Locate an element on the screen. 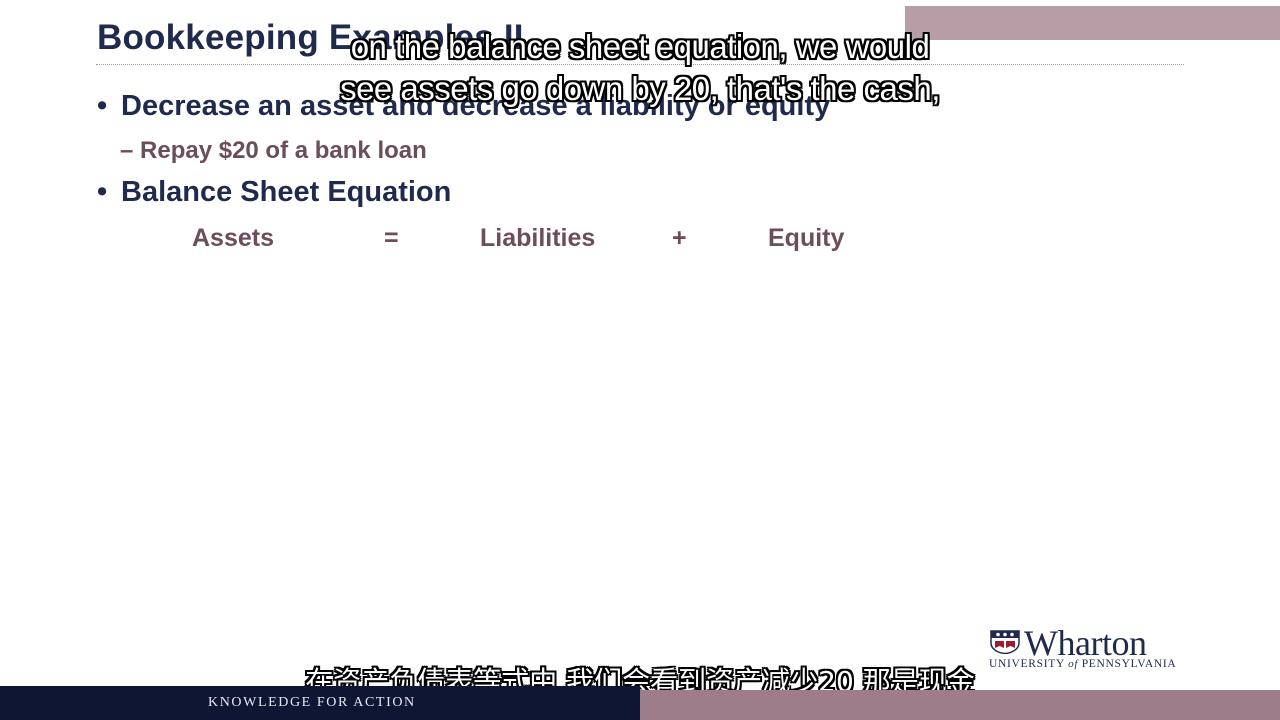  footer-tagline: KNOWLEDGE FOR ACTION is located at coordinates (312, 702).